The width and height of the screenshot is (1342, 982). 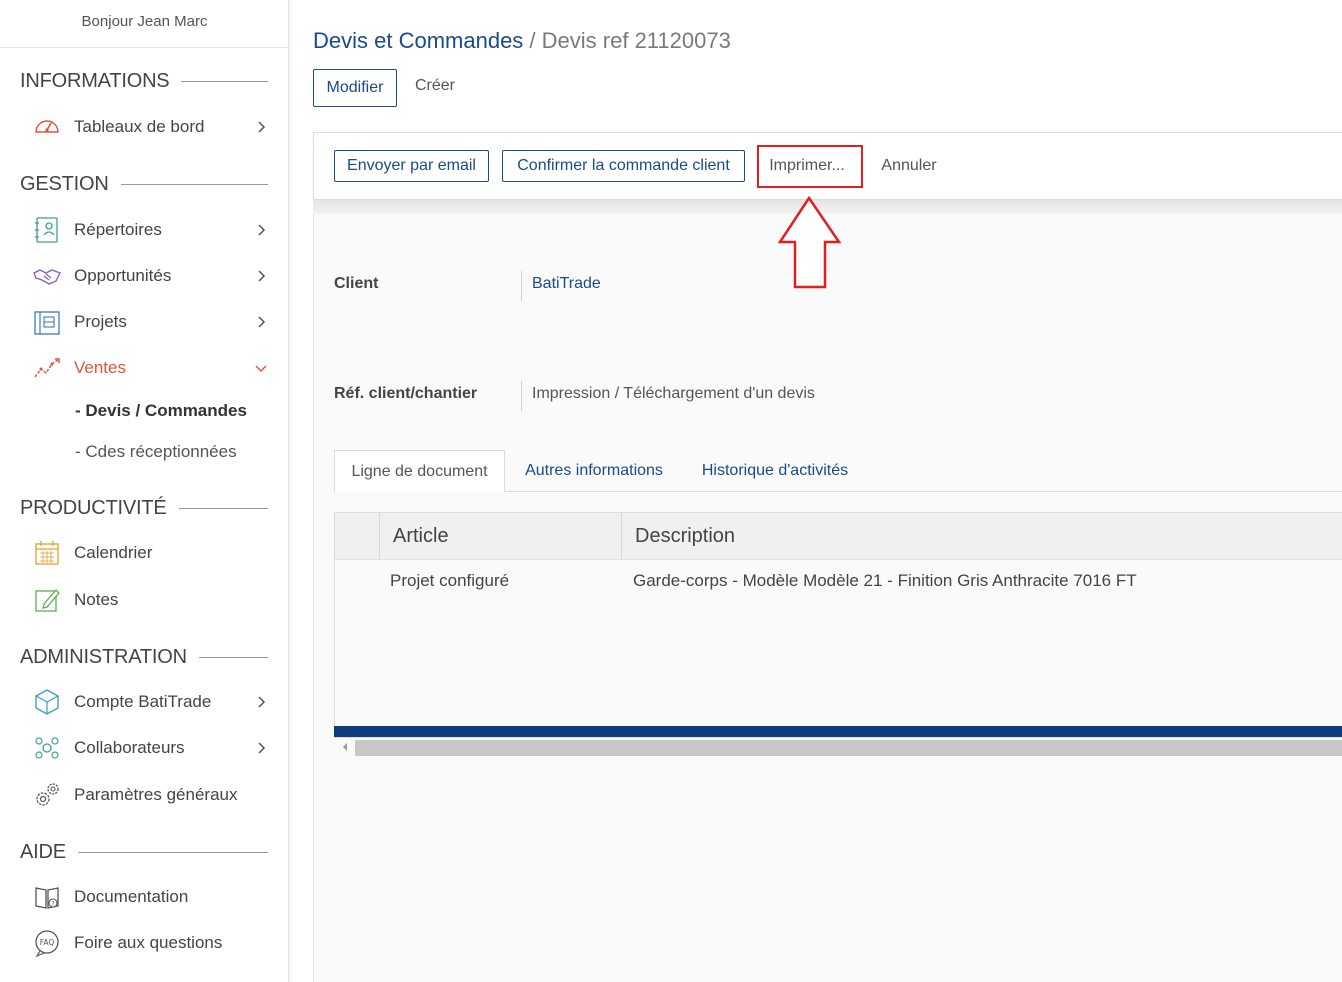 I want to click on sidebar-item-collaborateurs: Collaborateurs, so click(x=152, y=748).